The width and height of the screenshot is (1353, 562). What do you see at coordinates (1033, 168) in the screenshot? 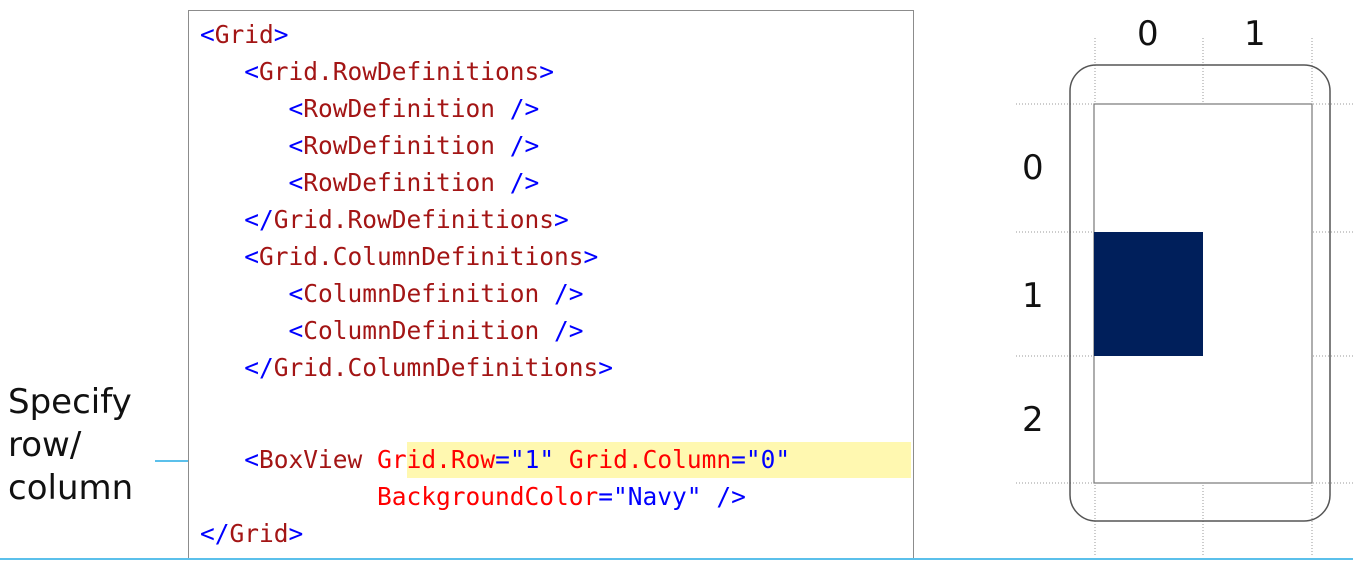
I see `row-label-0: 0` at bounding box center [1033, 168].